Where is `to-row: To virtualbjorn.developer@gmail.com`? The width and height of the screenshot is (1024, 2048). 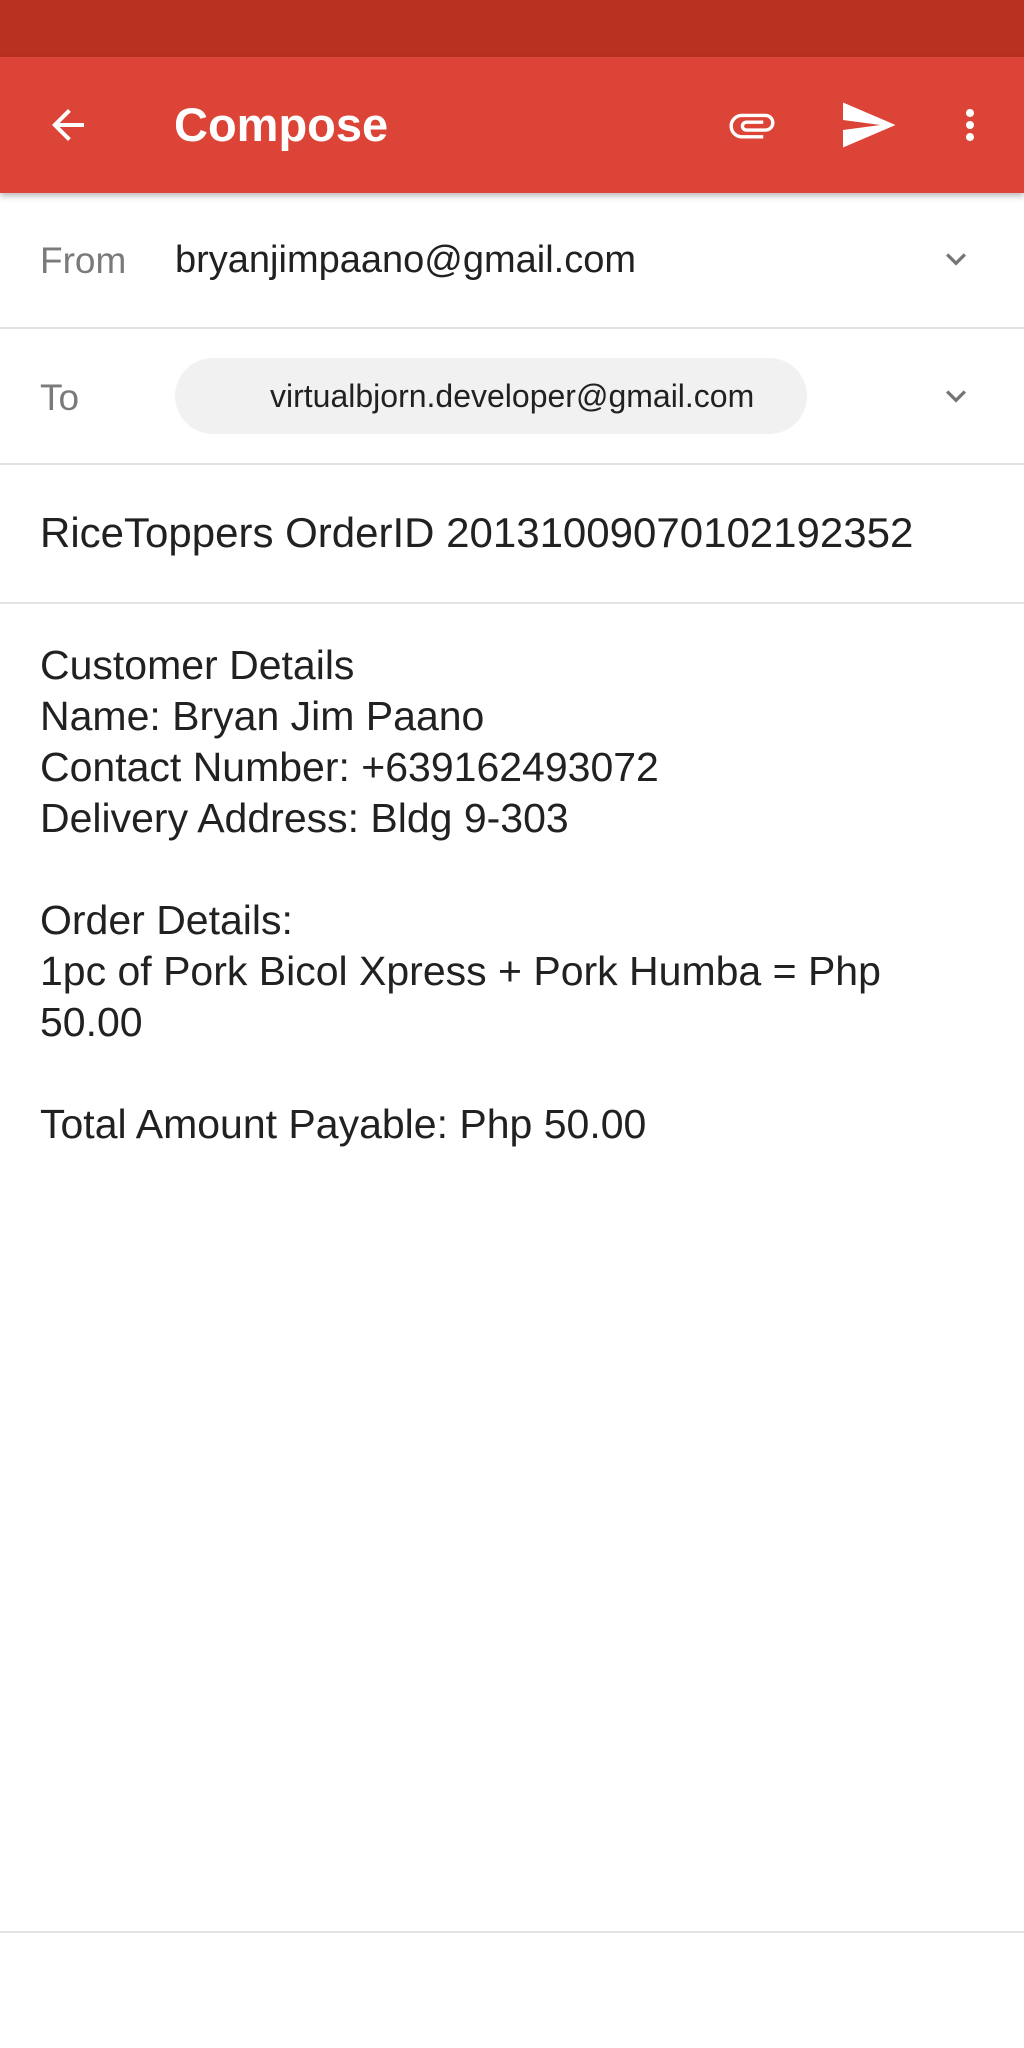 to-row: To virtualbjorn.developer@gmail.com is located at coordinates (512, 397).